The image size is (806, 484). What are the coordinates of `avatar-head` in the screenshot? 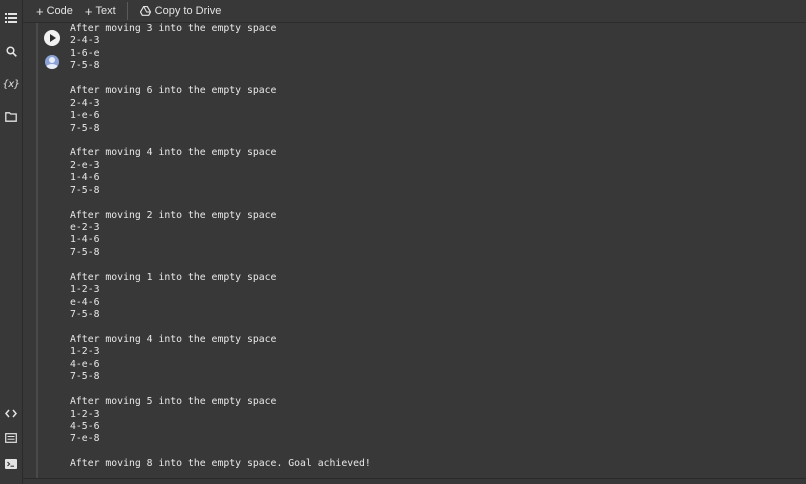 It's located at (52, 60).